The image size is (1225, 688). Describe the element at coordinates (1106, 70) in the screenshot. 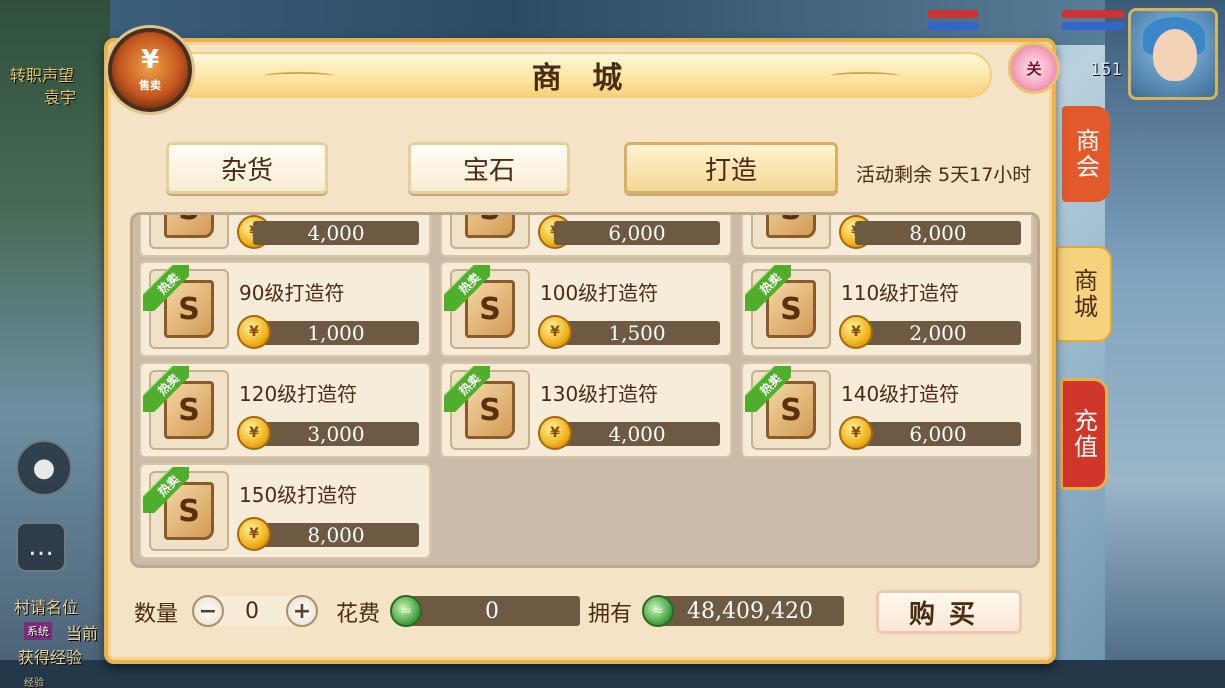

I see `player-level: 151` at that location.